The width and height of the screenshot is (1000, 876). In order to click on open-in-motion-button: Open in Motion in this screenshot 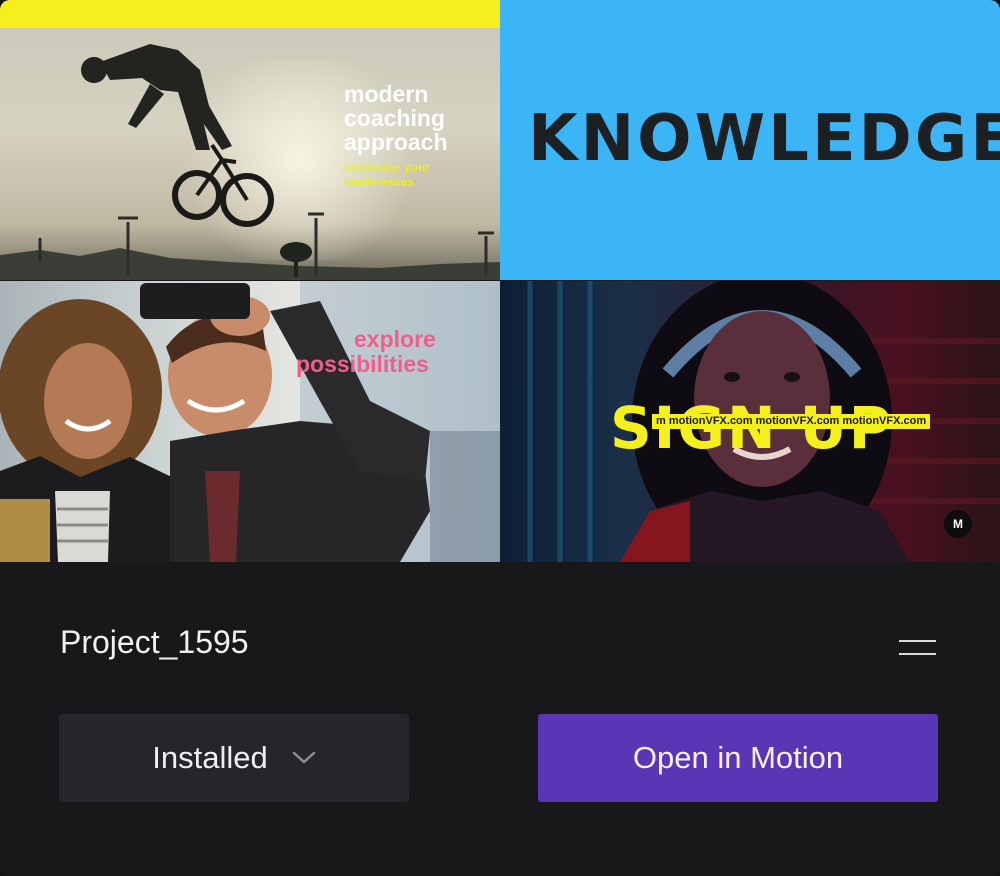, I will do `click(738, 758)`.